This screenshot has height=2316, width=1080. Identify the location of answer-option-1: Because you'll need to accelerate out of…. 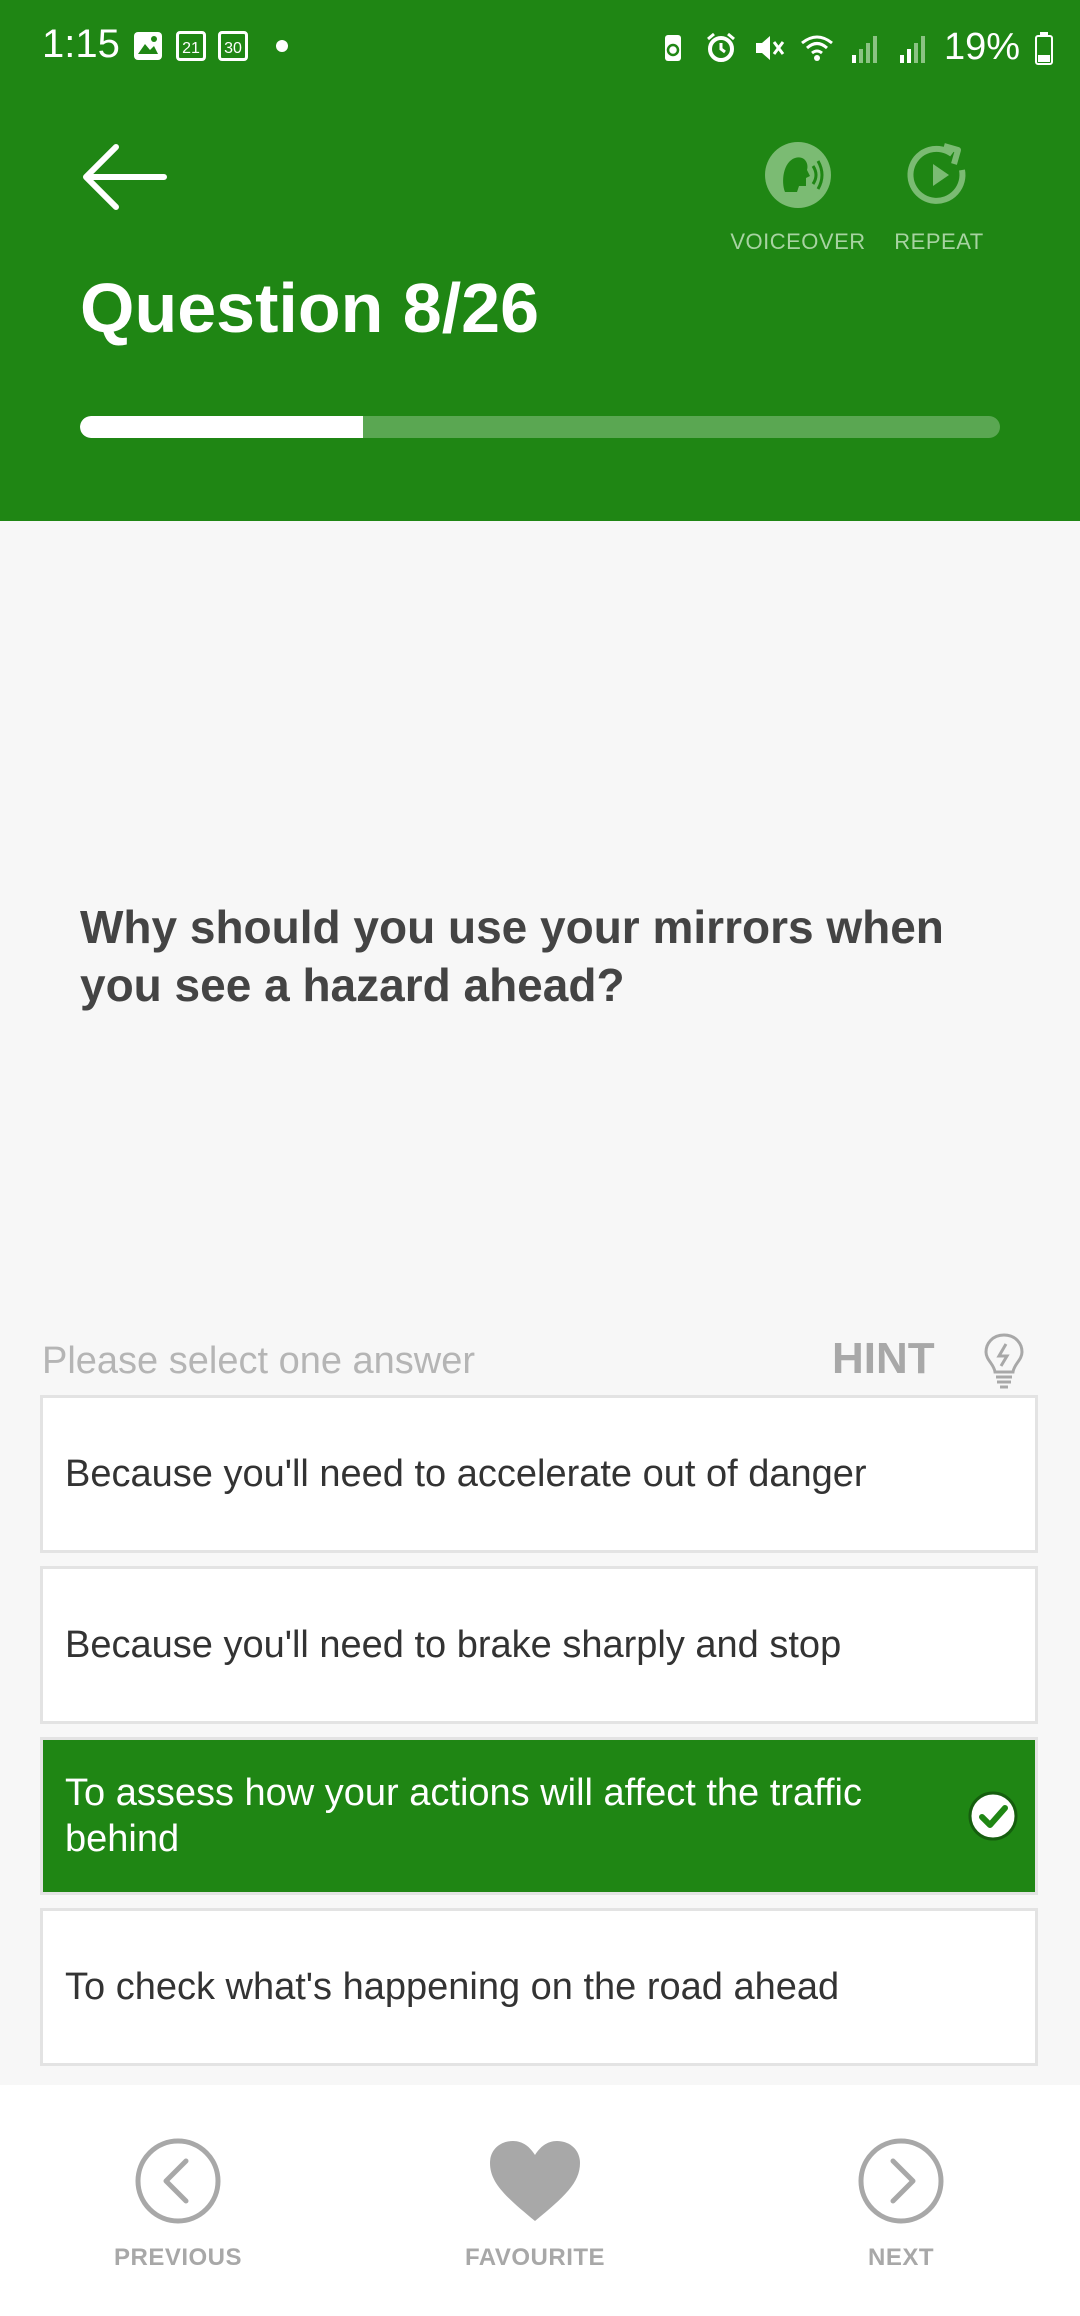
(539, 1474).